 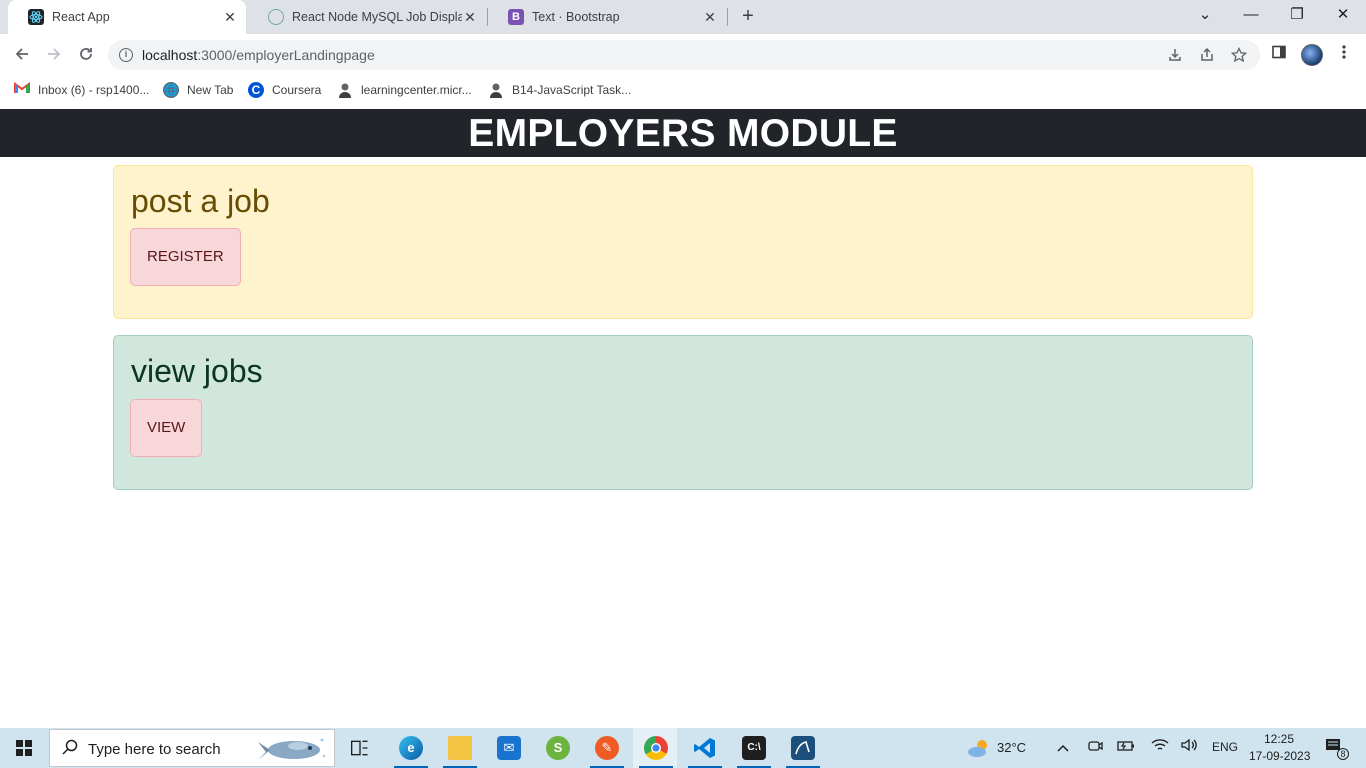 I want to click on battery-icon, so click(x=1126, y=748).